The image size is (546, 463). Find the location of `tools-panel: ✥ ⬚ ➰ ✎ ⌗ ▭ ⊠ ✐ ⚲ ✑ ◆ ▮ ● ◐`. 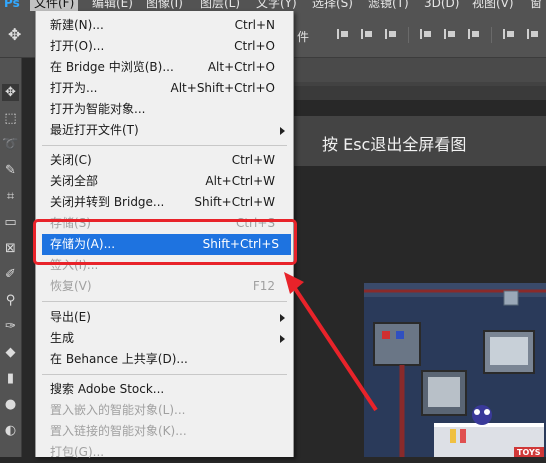

tools-panel: ✥ ⬚ ➰ ✎ ⌗ ▭ ⊠ ✐ ⚲ ✑ ◆ ▮ ● ◐ is located at coordinates (11, 257).